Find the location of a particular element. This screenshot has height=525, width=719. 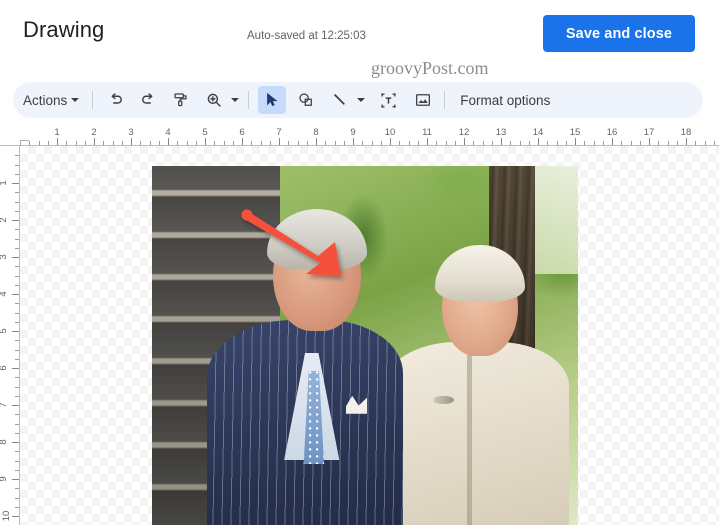

save-and-close-button: Save and close is located at coordinates (619, 33).